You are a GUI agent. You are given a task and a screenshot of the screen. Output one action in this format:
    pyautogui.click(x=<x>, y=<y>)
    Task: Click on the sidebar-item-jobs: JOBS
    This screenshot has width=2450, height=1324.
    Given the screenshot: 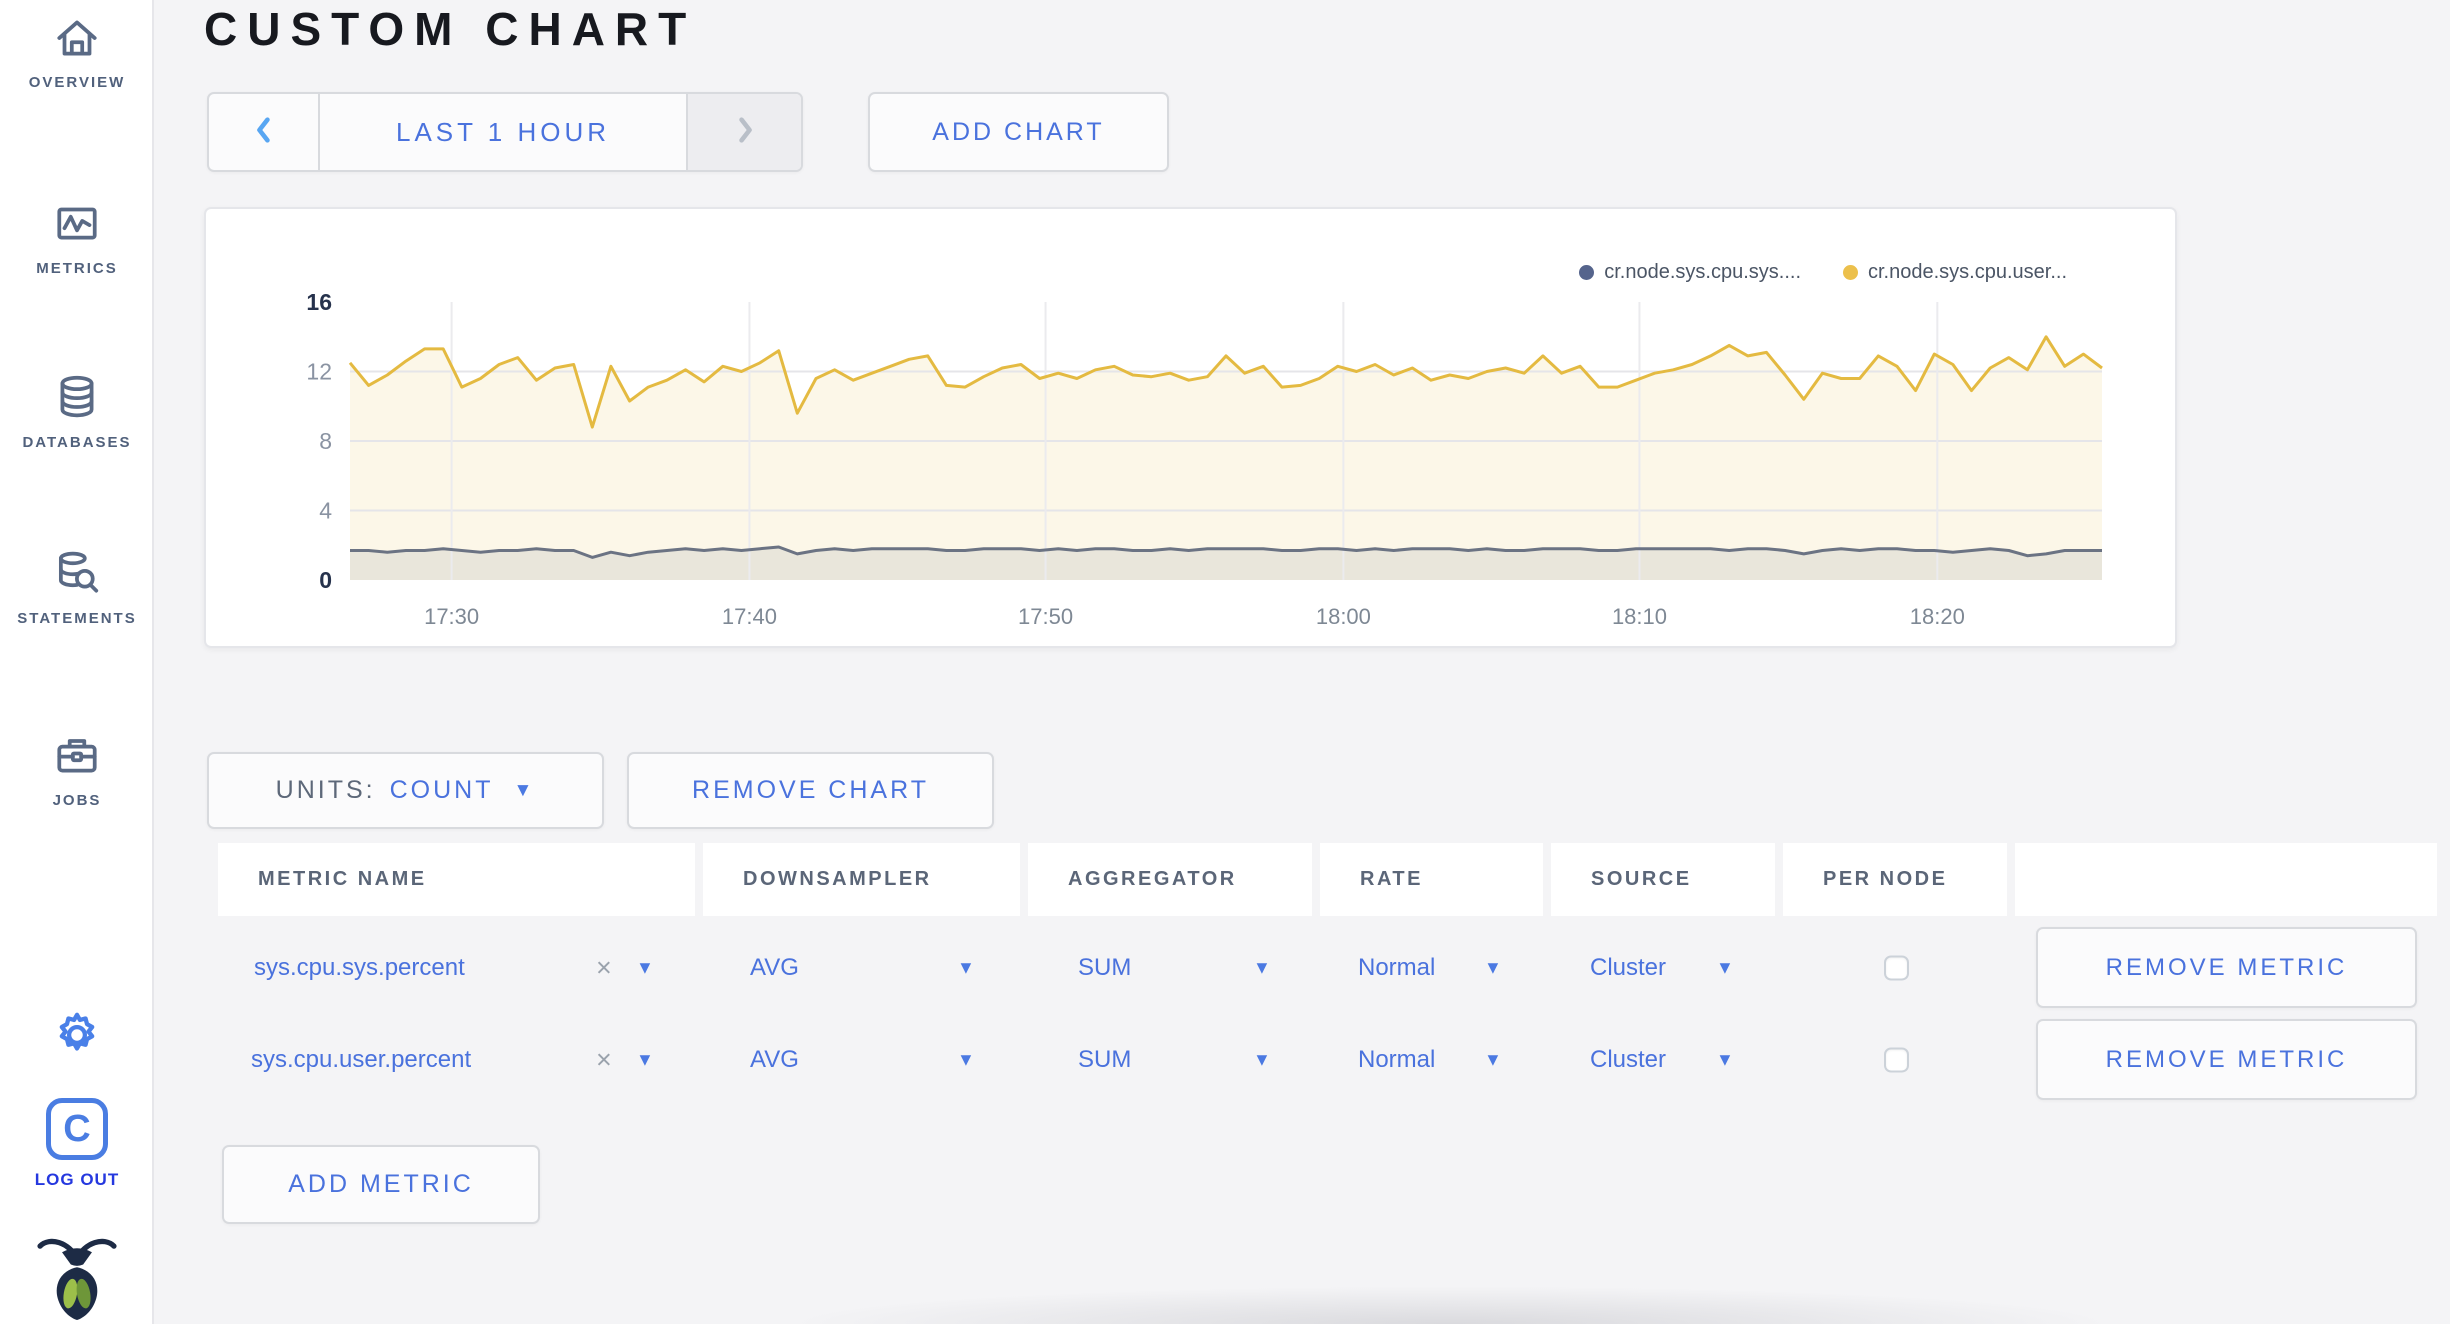 What is the action you would take?
    pyautogui.click(x=77, y=769)
    